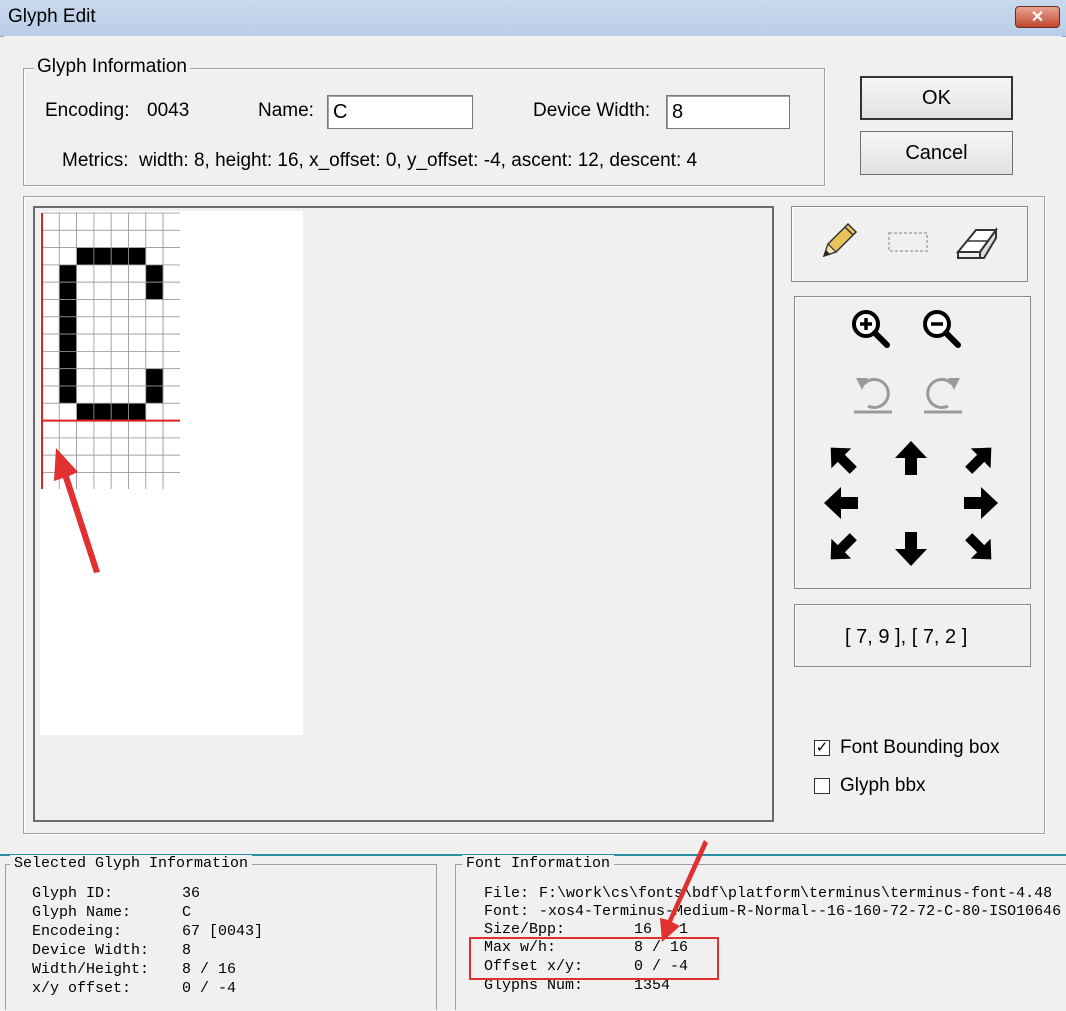 This screenshot has width=1066, height=1011. I want to click on pencil-icon, so click(839, 242).